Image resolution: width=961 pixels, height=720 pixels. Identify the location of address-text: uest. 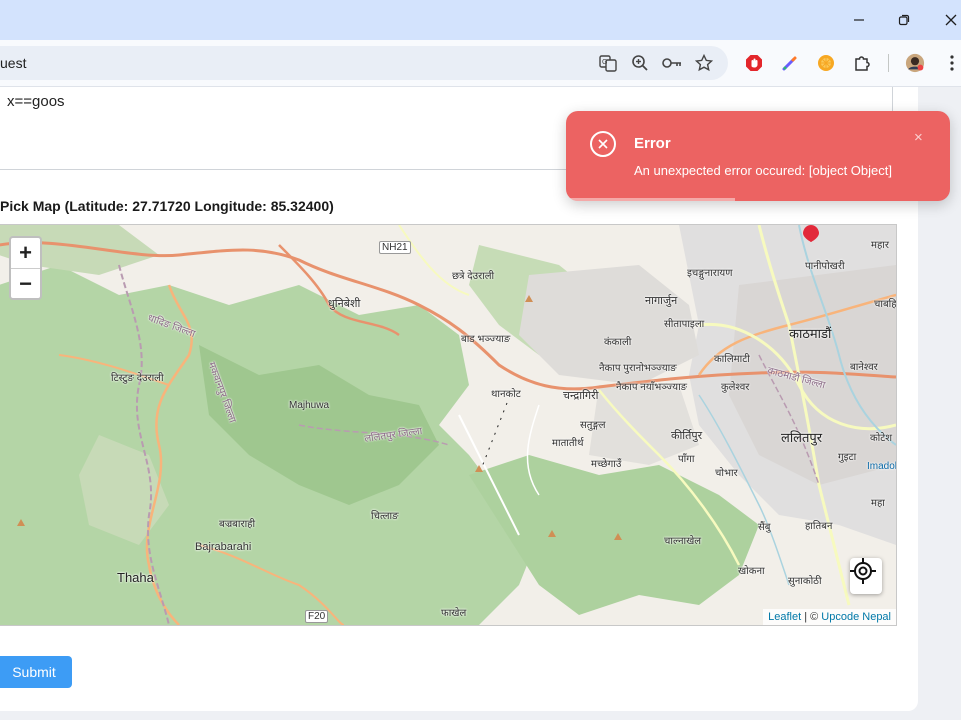
(13, 63).